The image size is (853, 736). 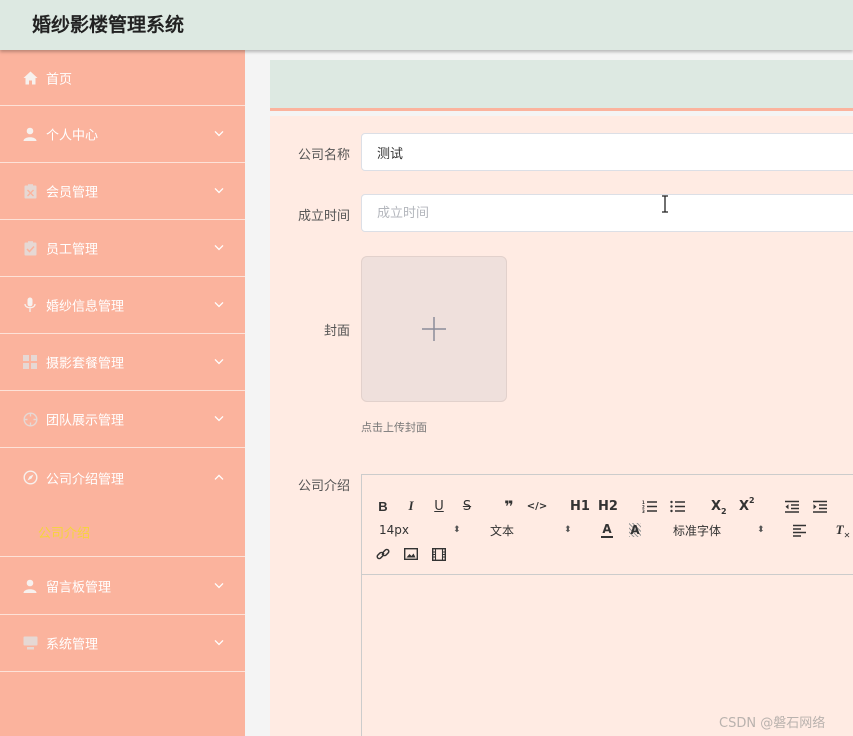 I want to click on ordered-list-icon: 123, so click(x=650, y=506).